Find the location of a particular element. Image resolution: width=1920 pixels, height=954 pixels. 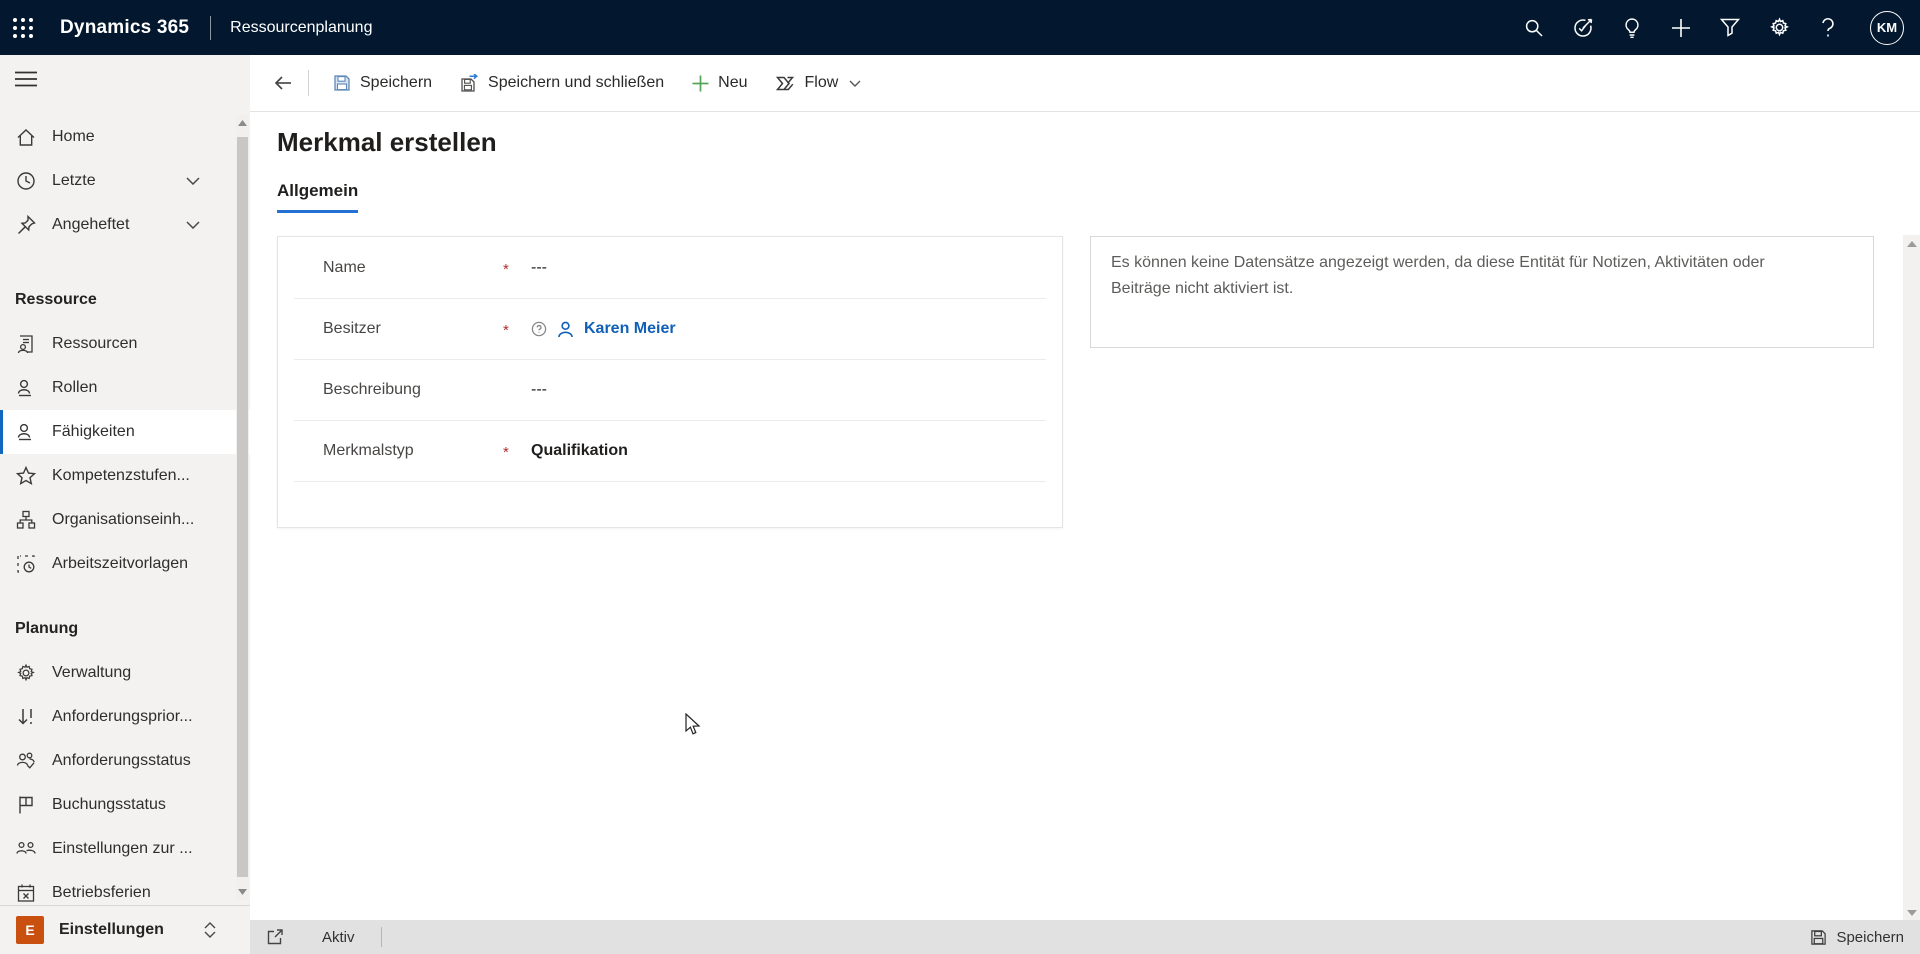

environment-switcher: E Einstellungen is located at coordinates (125, 929).